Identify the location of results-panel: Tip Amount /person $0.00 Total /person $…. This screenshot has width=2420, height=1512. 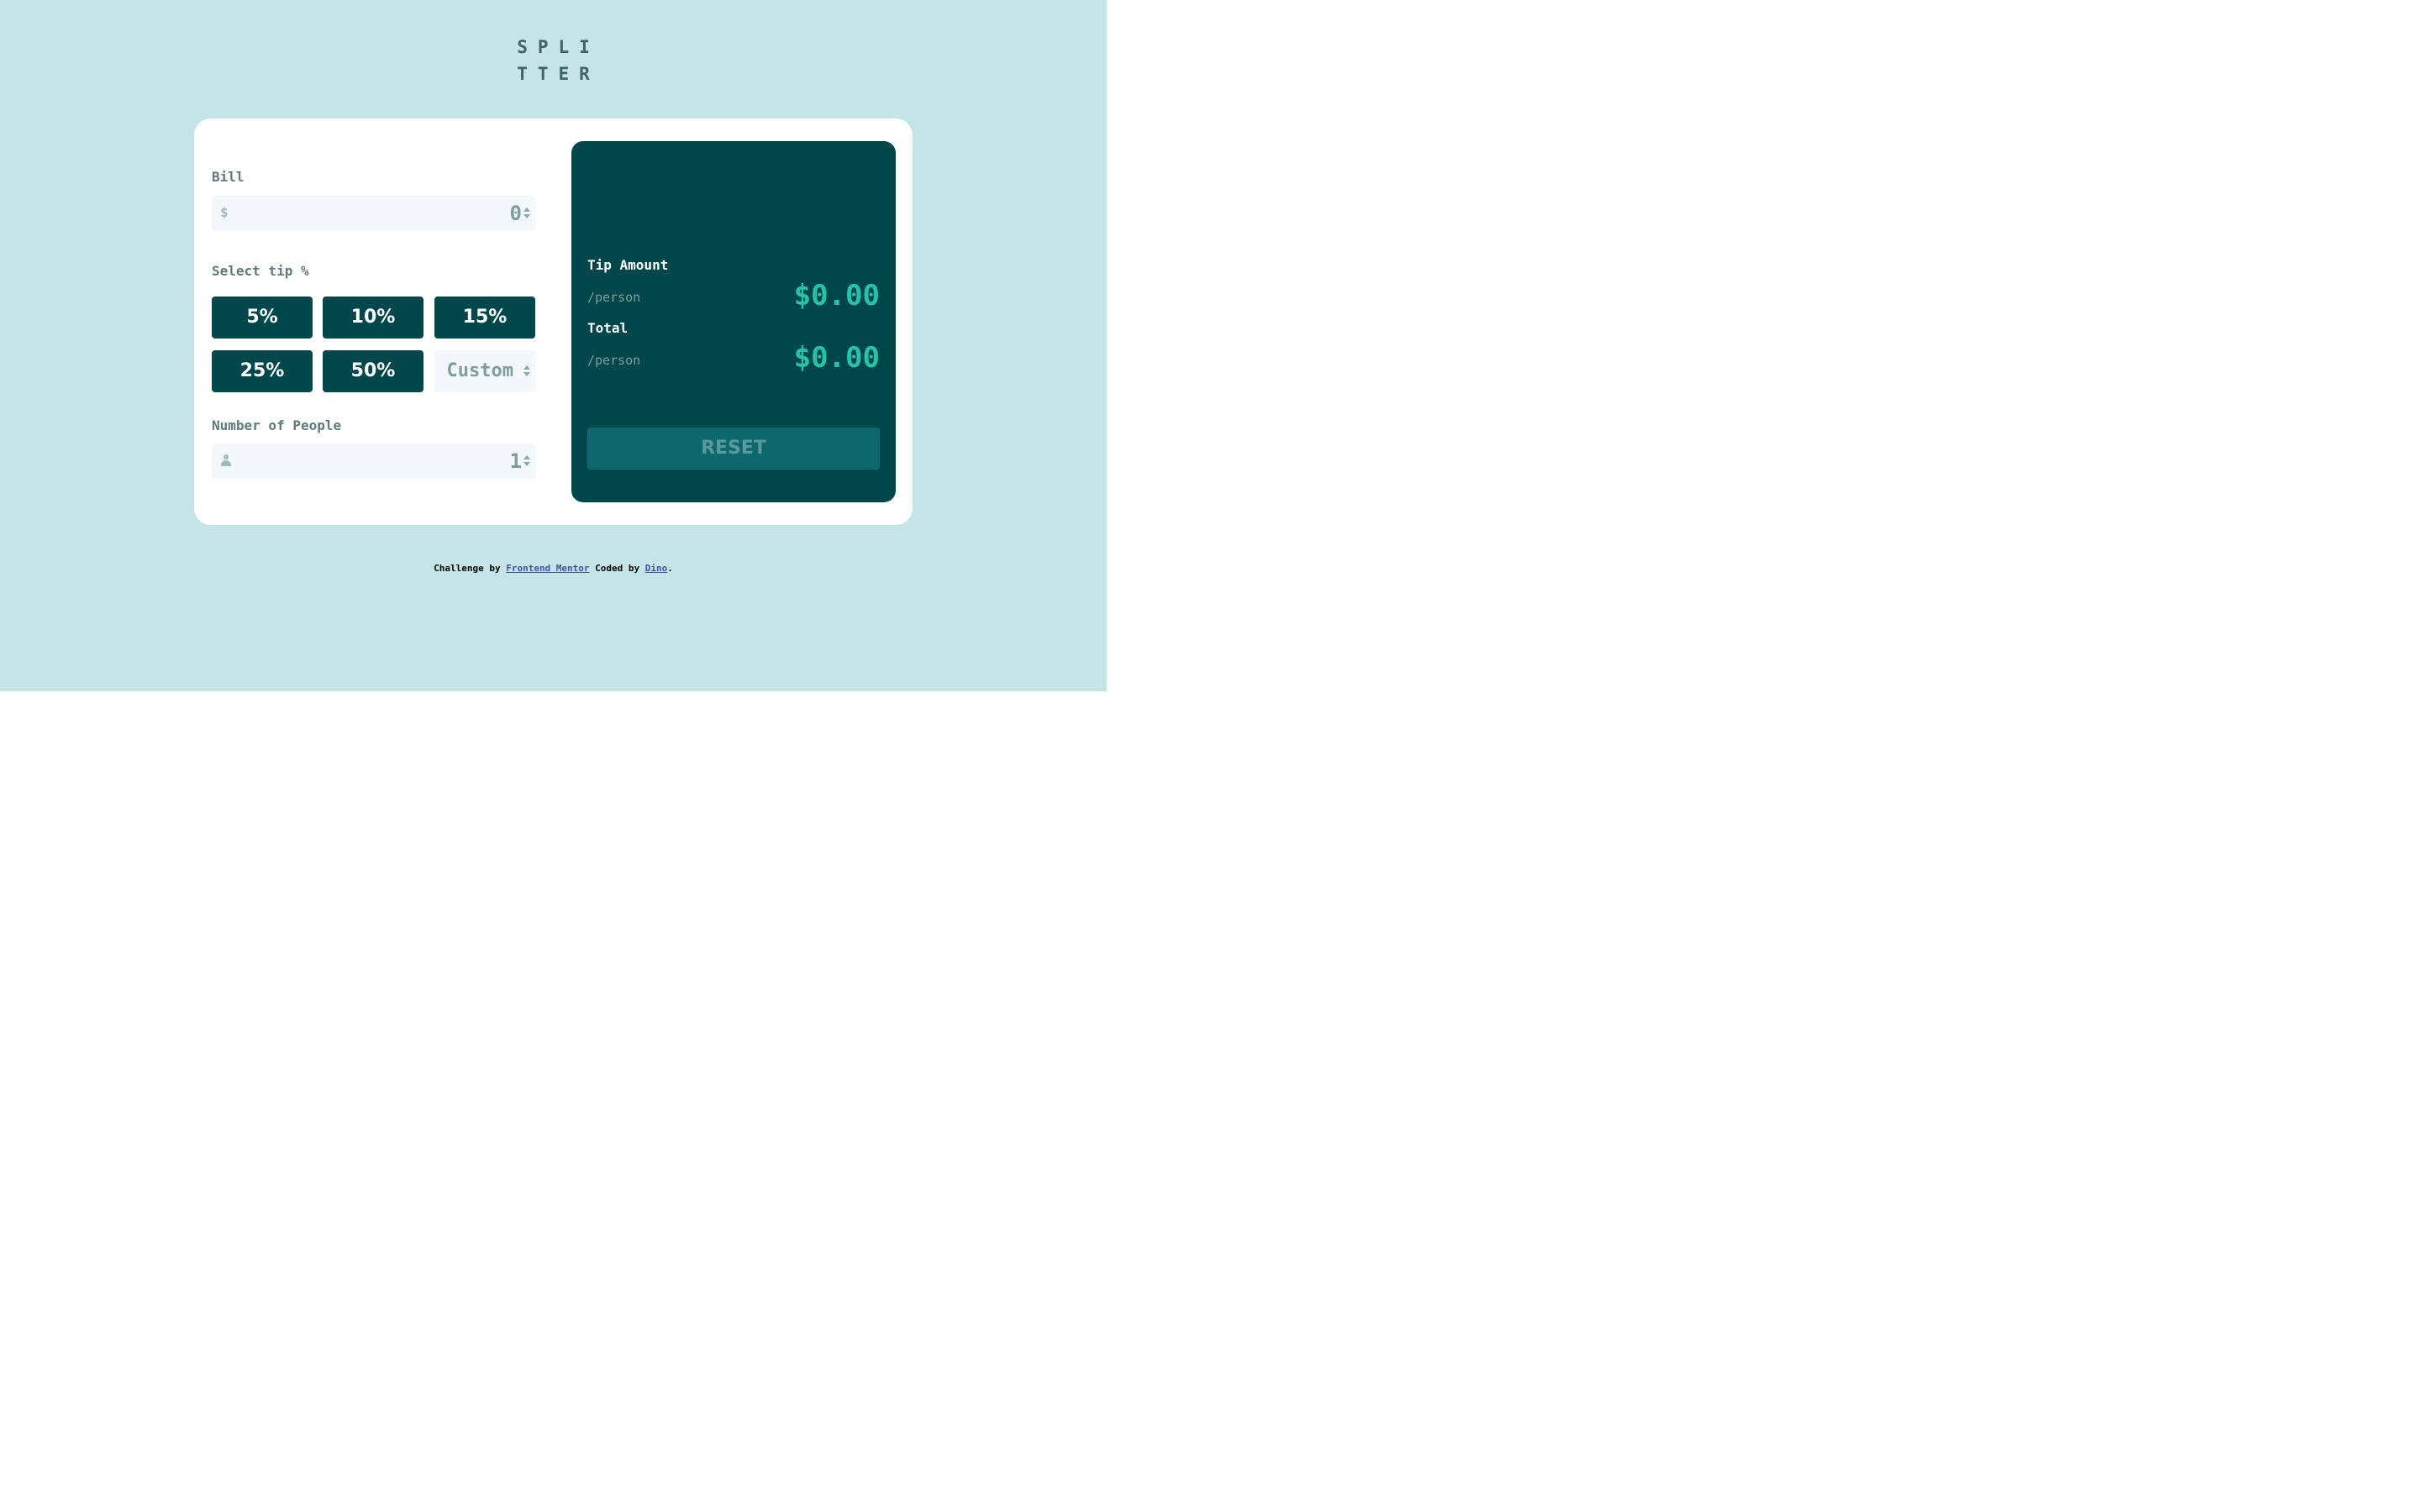
(734, 321).